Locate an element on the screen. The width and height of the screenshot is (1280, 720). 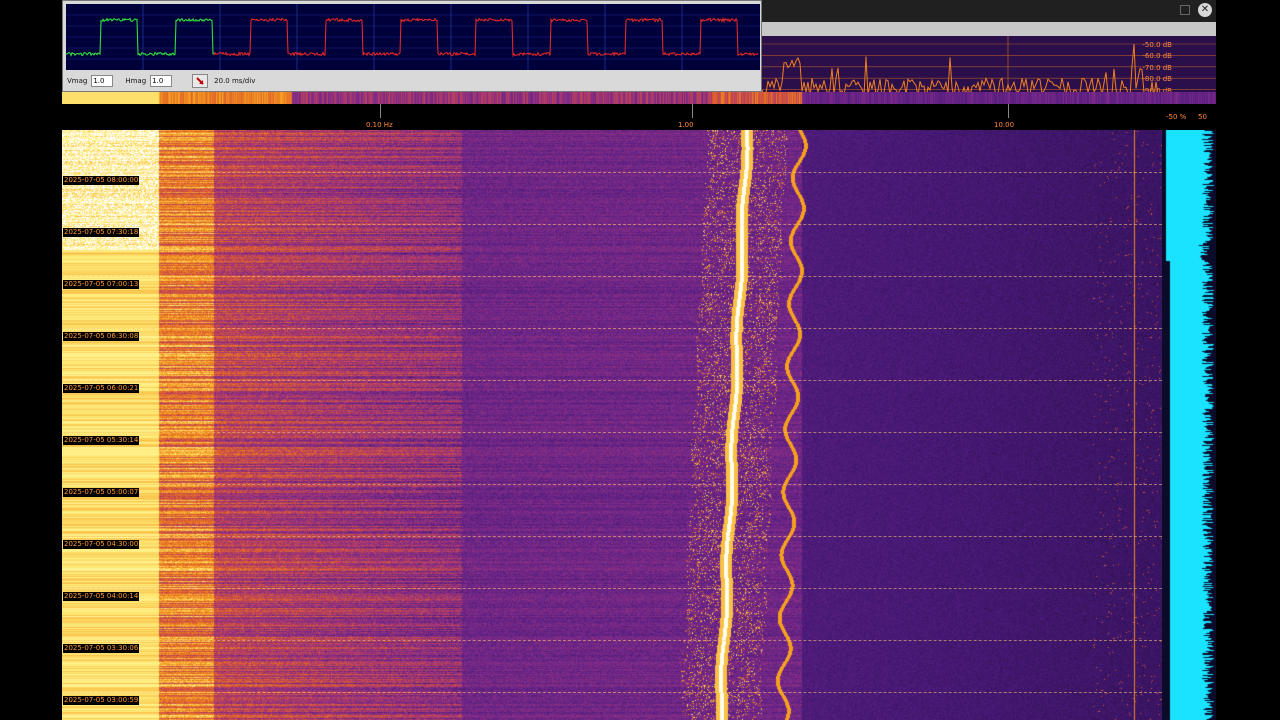
db-scale-label: -80.0 dB is located at coordinates (1157, 79).